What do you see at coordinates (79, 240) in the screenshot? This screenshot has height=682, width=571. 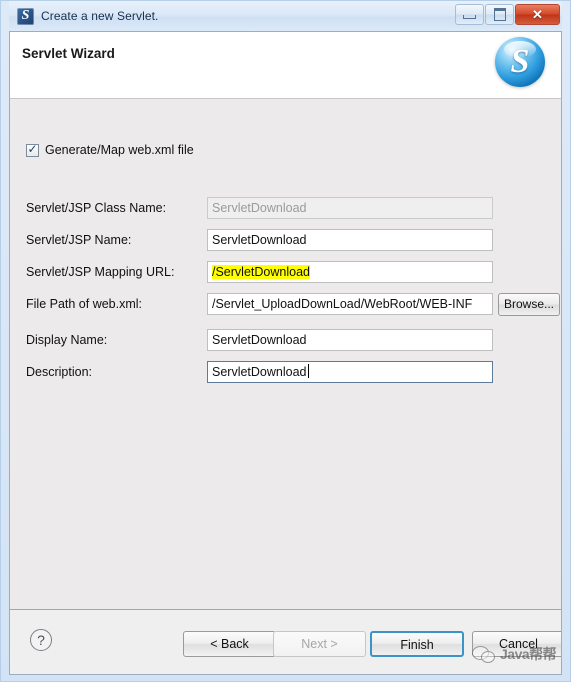 I see `label-servlet-name: Servlet/JSP Name:` at bounding box center [79, 240].